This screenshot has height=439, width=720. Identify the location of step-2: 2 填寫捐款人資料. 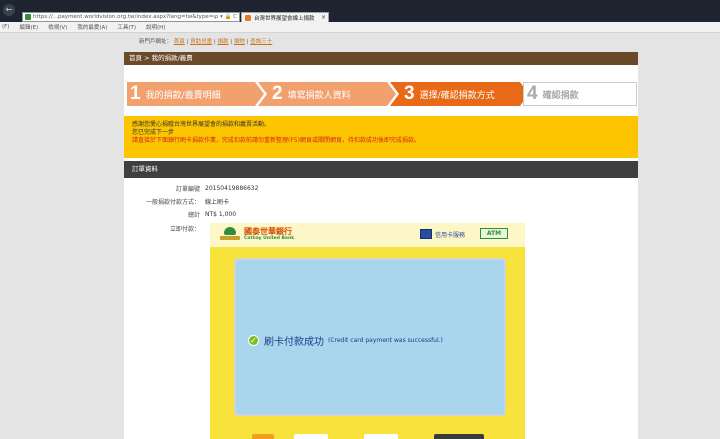
(327, 94).